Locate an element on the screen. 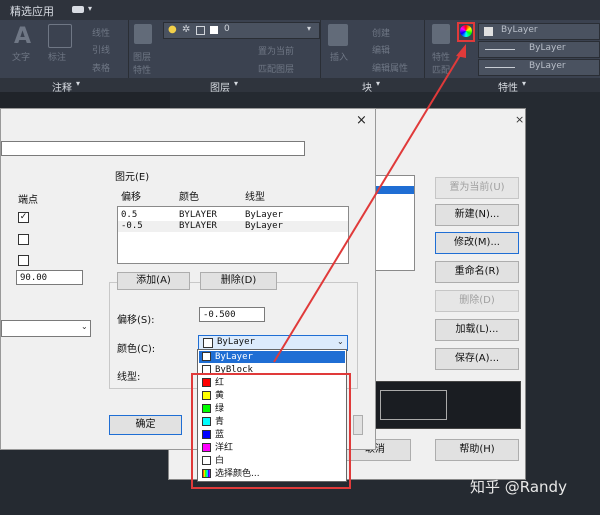 The image size is (600, 515). watermark: 知乎 @Randy is located at coordinates (518, 487).